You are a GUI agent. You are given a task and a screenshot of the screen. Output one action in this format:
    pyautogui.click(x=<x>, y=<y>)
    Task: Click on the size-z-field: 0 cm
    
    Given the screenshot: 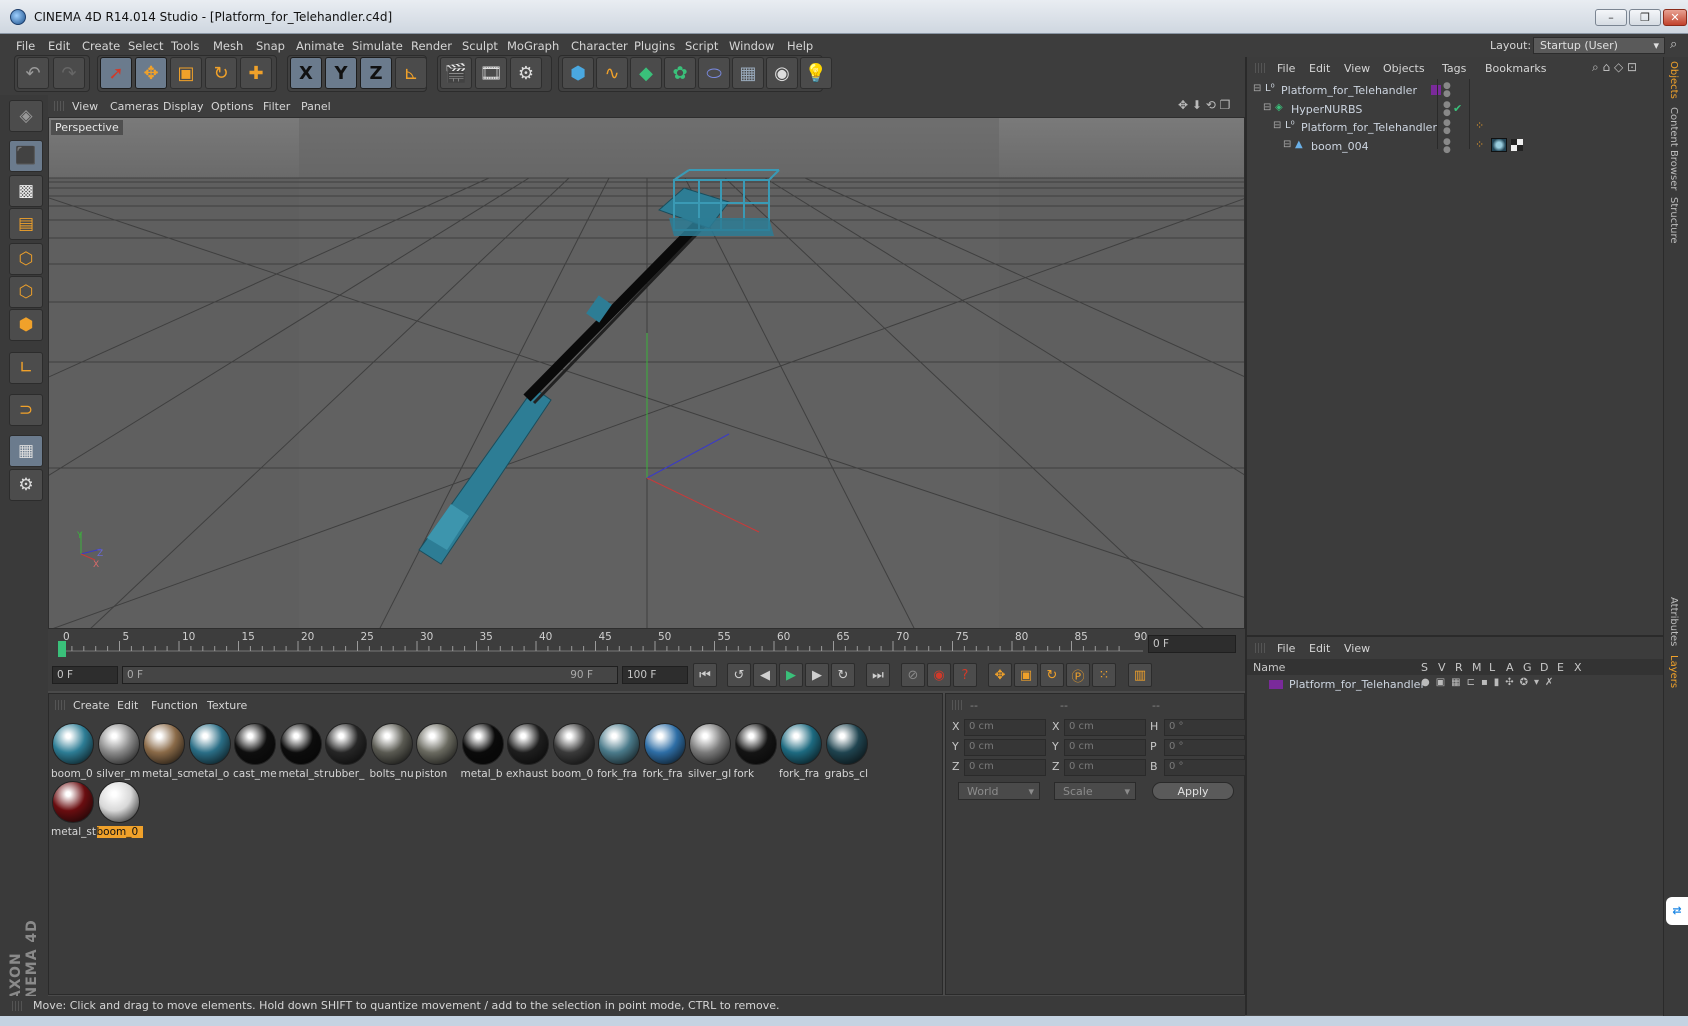 What is the action you would take?
    pyautogui.click(x=1105, y=767)
    